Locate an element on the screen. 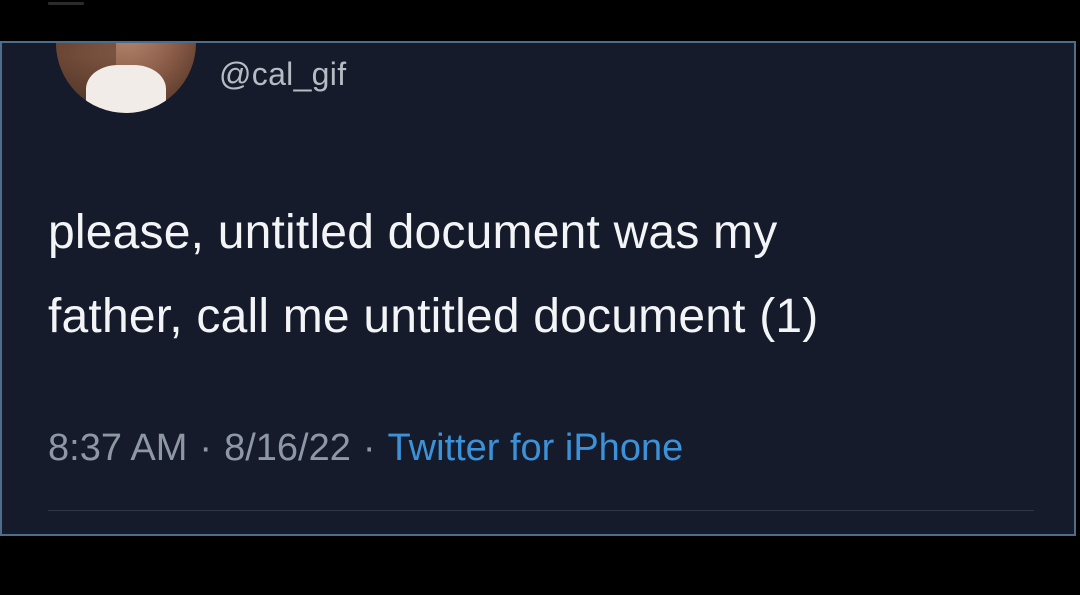  tweet-text-line: please, untitled document was my is located at coordinates (413, 232).